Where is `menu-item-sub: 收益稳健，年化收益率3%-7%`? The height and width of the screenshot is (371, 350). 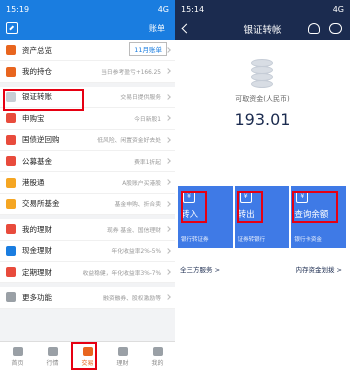
menu-item-sub: 收益稳健，年化收益率3%-7% is located at coordinates (121, 273).